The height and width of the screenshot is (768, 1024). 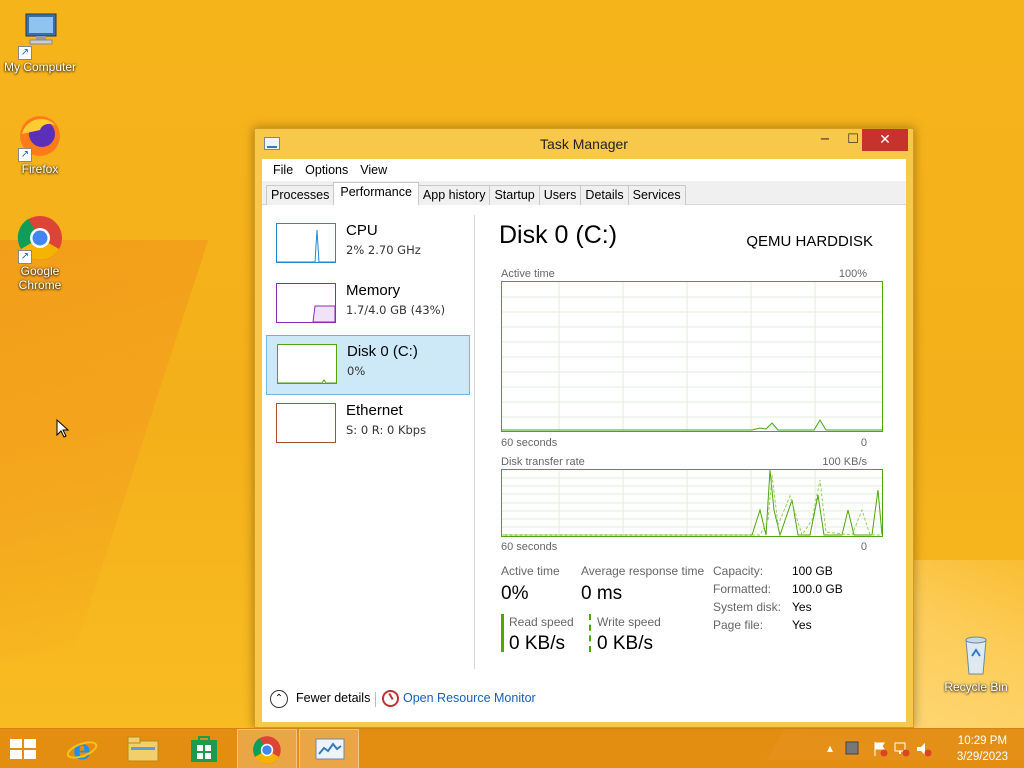 I want to click on taskbar-chrome, so click(x=267, y=748).